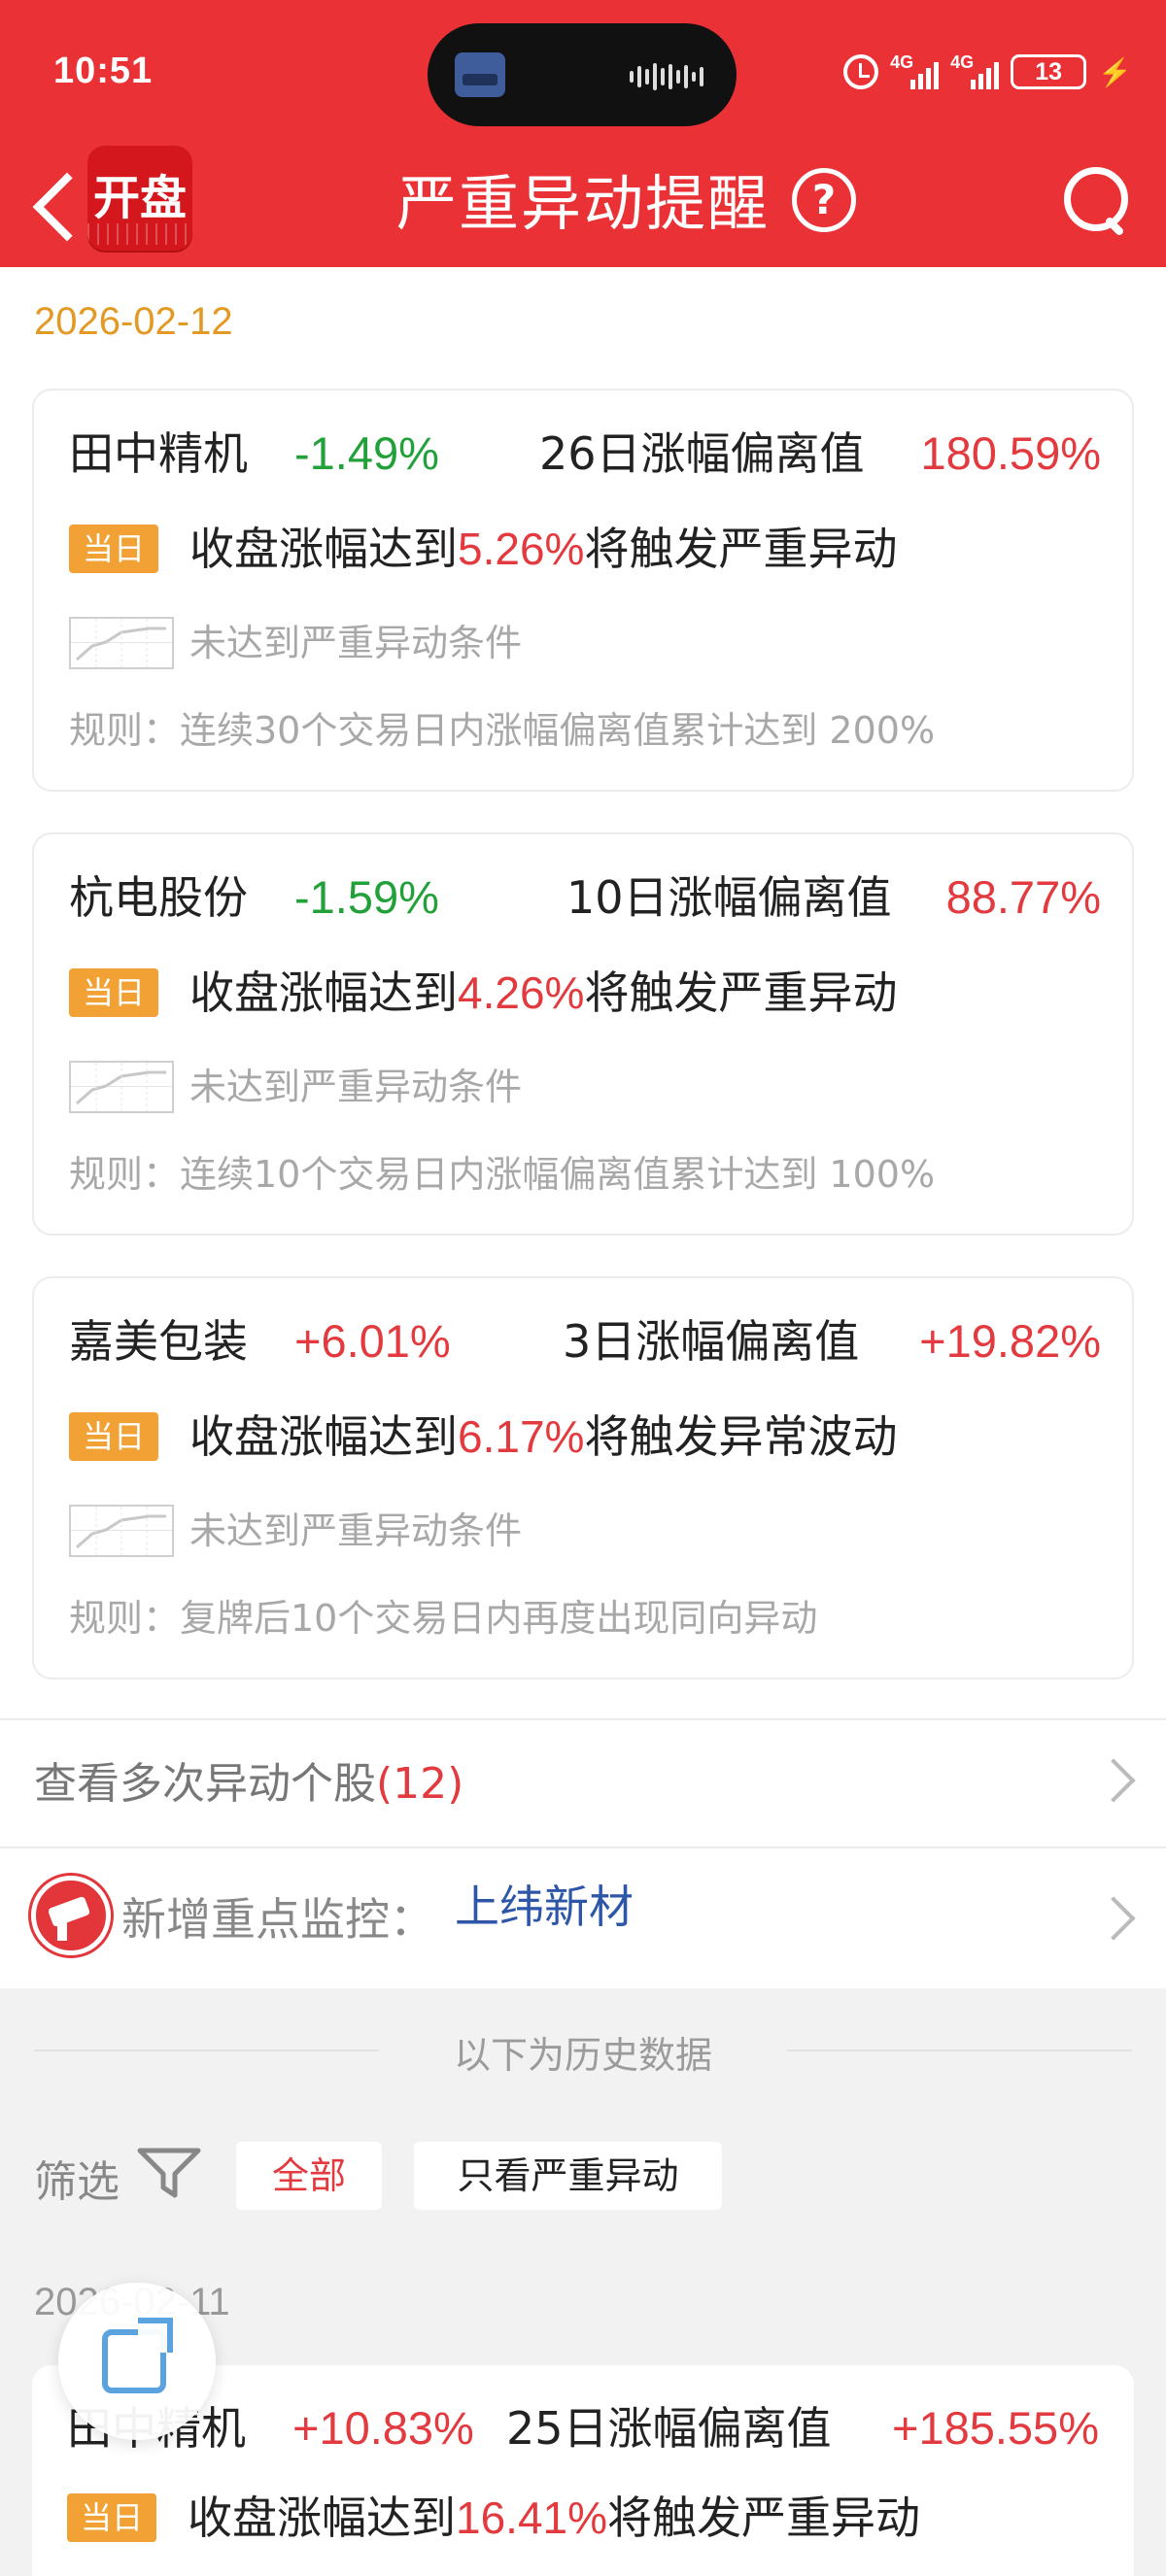  I want to click on filter-icon, so click(169, 2173).